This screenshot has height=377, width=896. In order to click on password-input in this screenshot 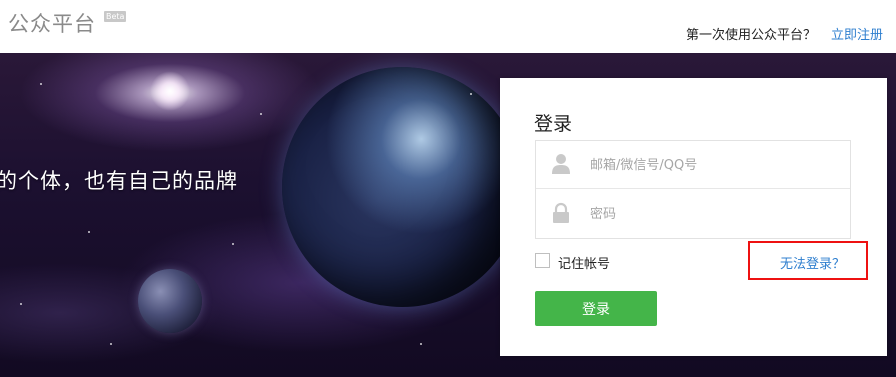, I will do `click(715, 214)`.